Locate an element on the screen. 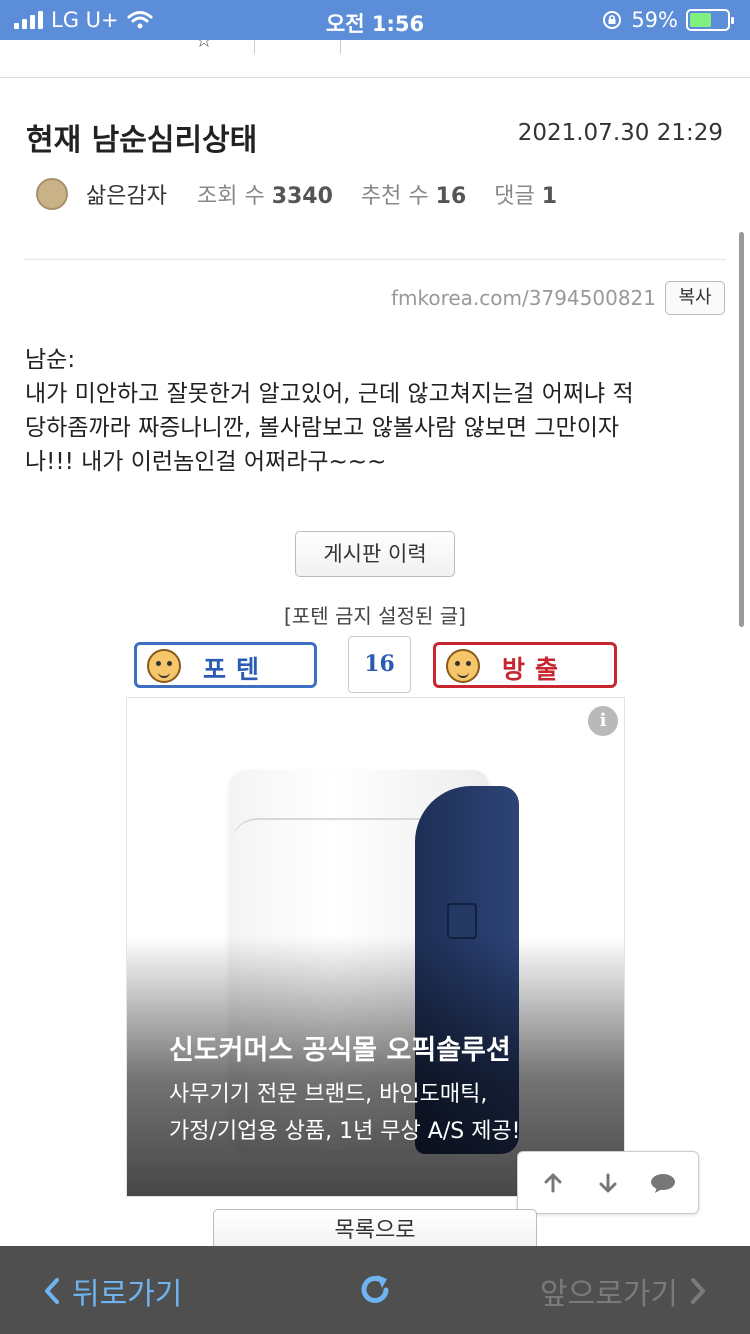 This screenshot has height=1334, width=750. scroll-up-button is located at coordinates (553, 1183).